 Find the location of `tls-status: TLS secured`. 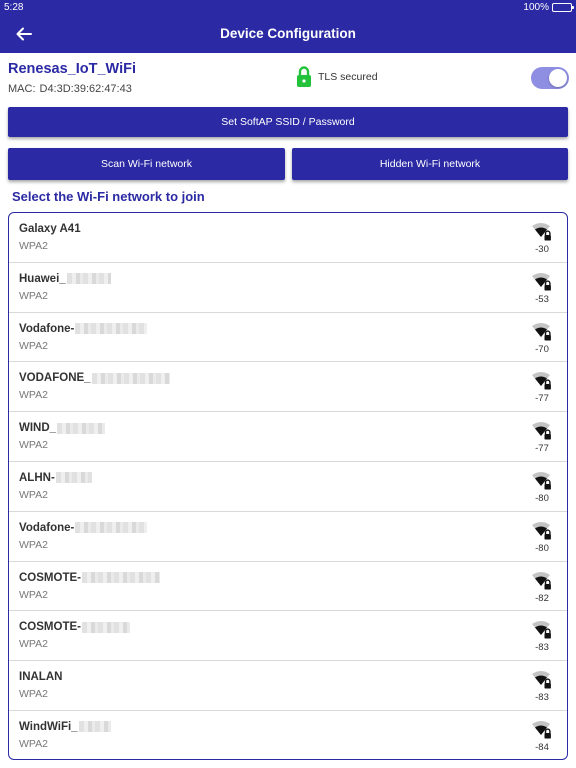

tls-status: TLS secured is located at coordinates (337, 77).